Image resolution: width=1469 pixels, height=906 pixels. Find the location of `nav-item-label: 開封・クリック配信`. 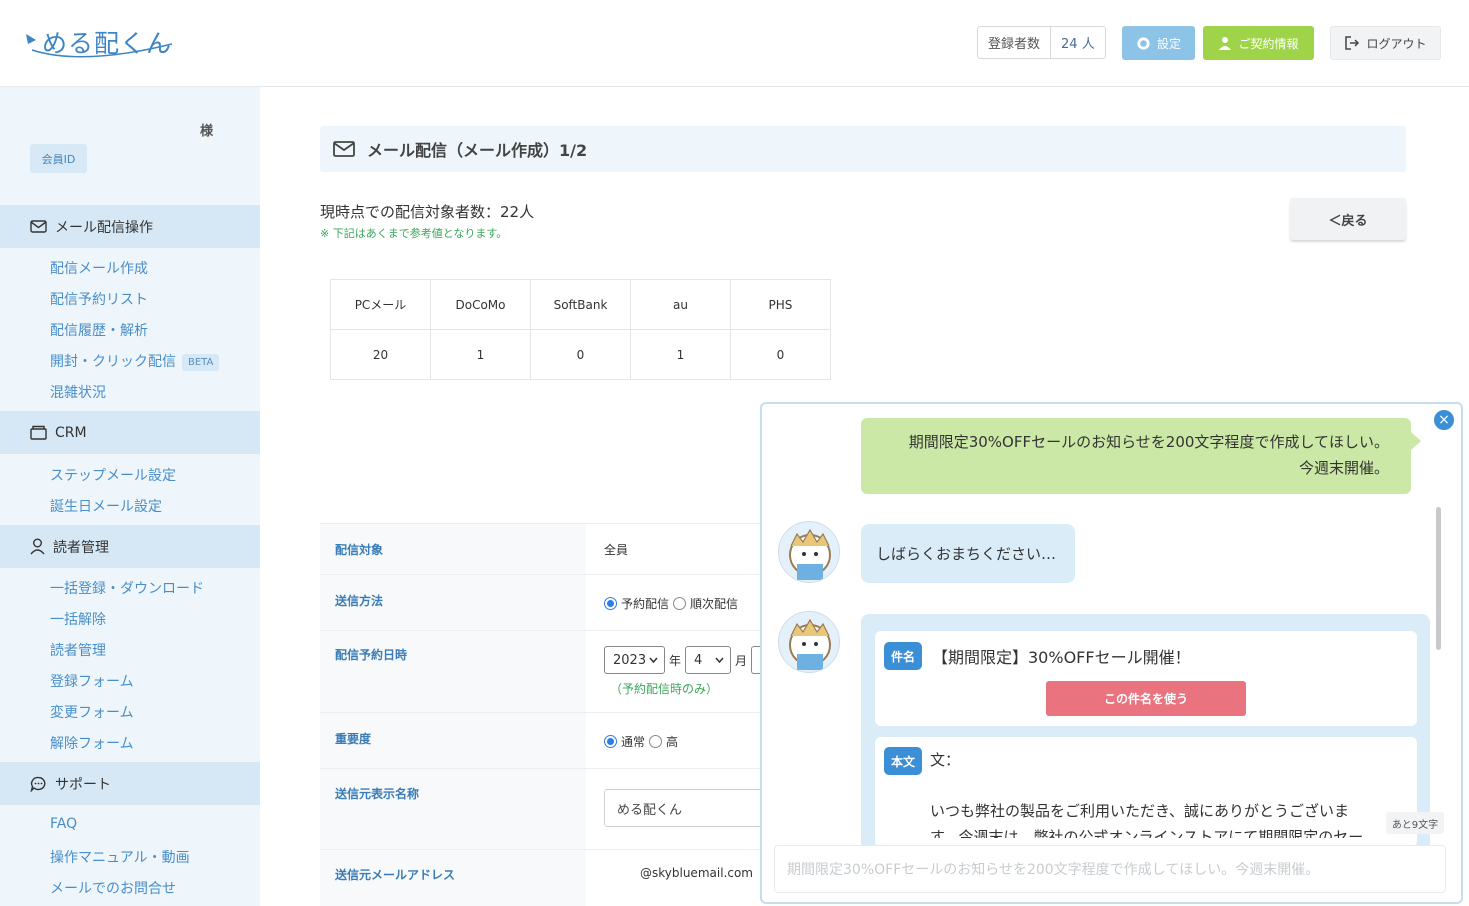

nav-item-label: 開封・クリック配信 is located at coordinates (113, 362).